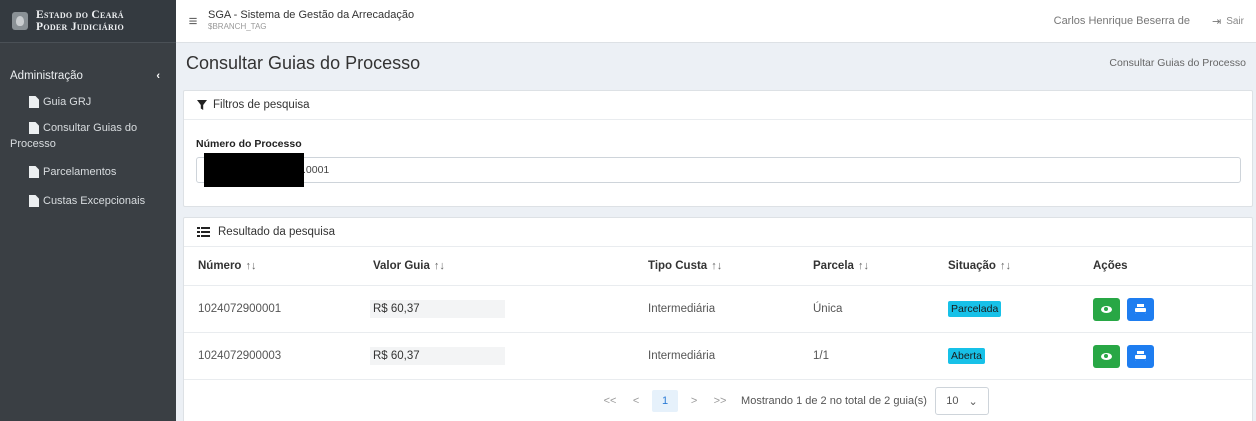 This screenshot has width=1256, height=421. I want to click on logout-icon: ⇥, so click(1216, 21).